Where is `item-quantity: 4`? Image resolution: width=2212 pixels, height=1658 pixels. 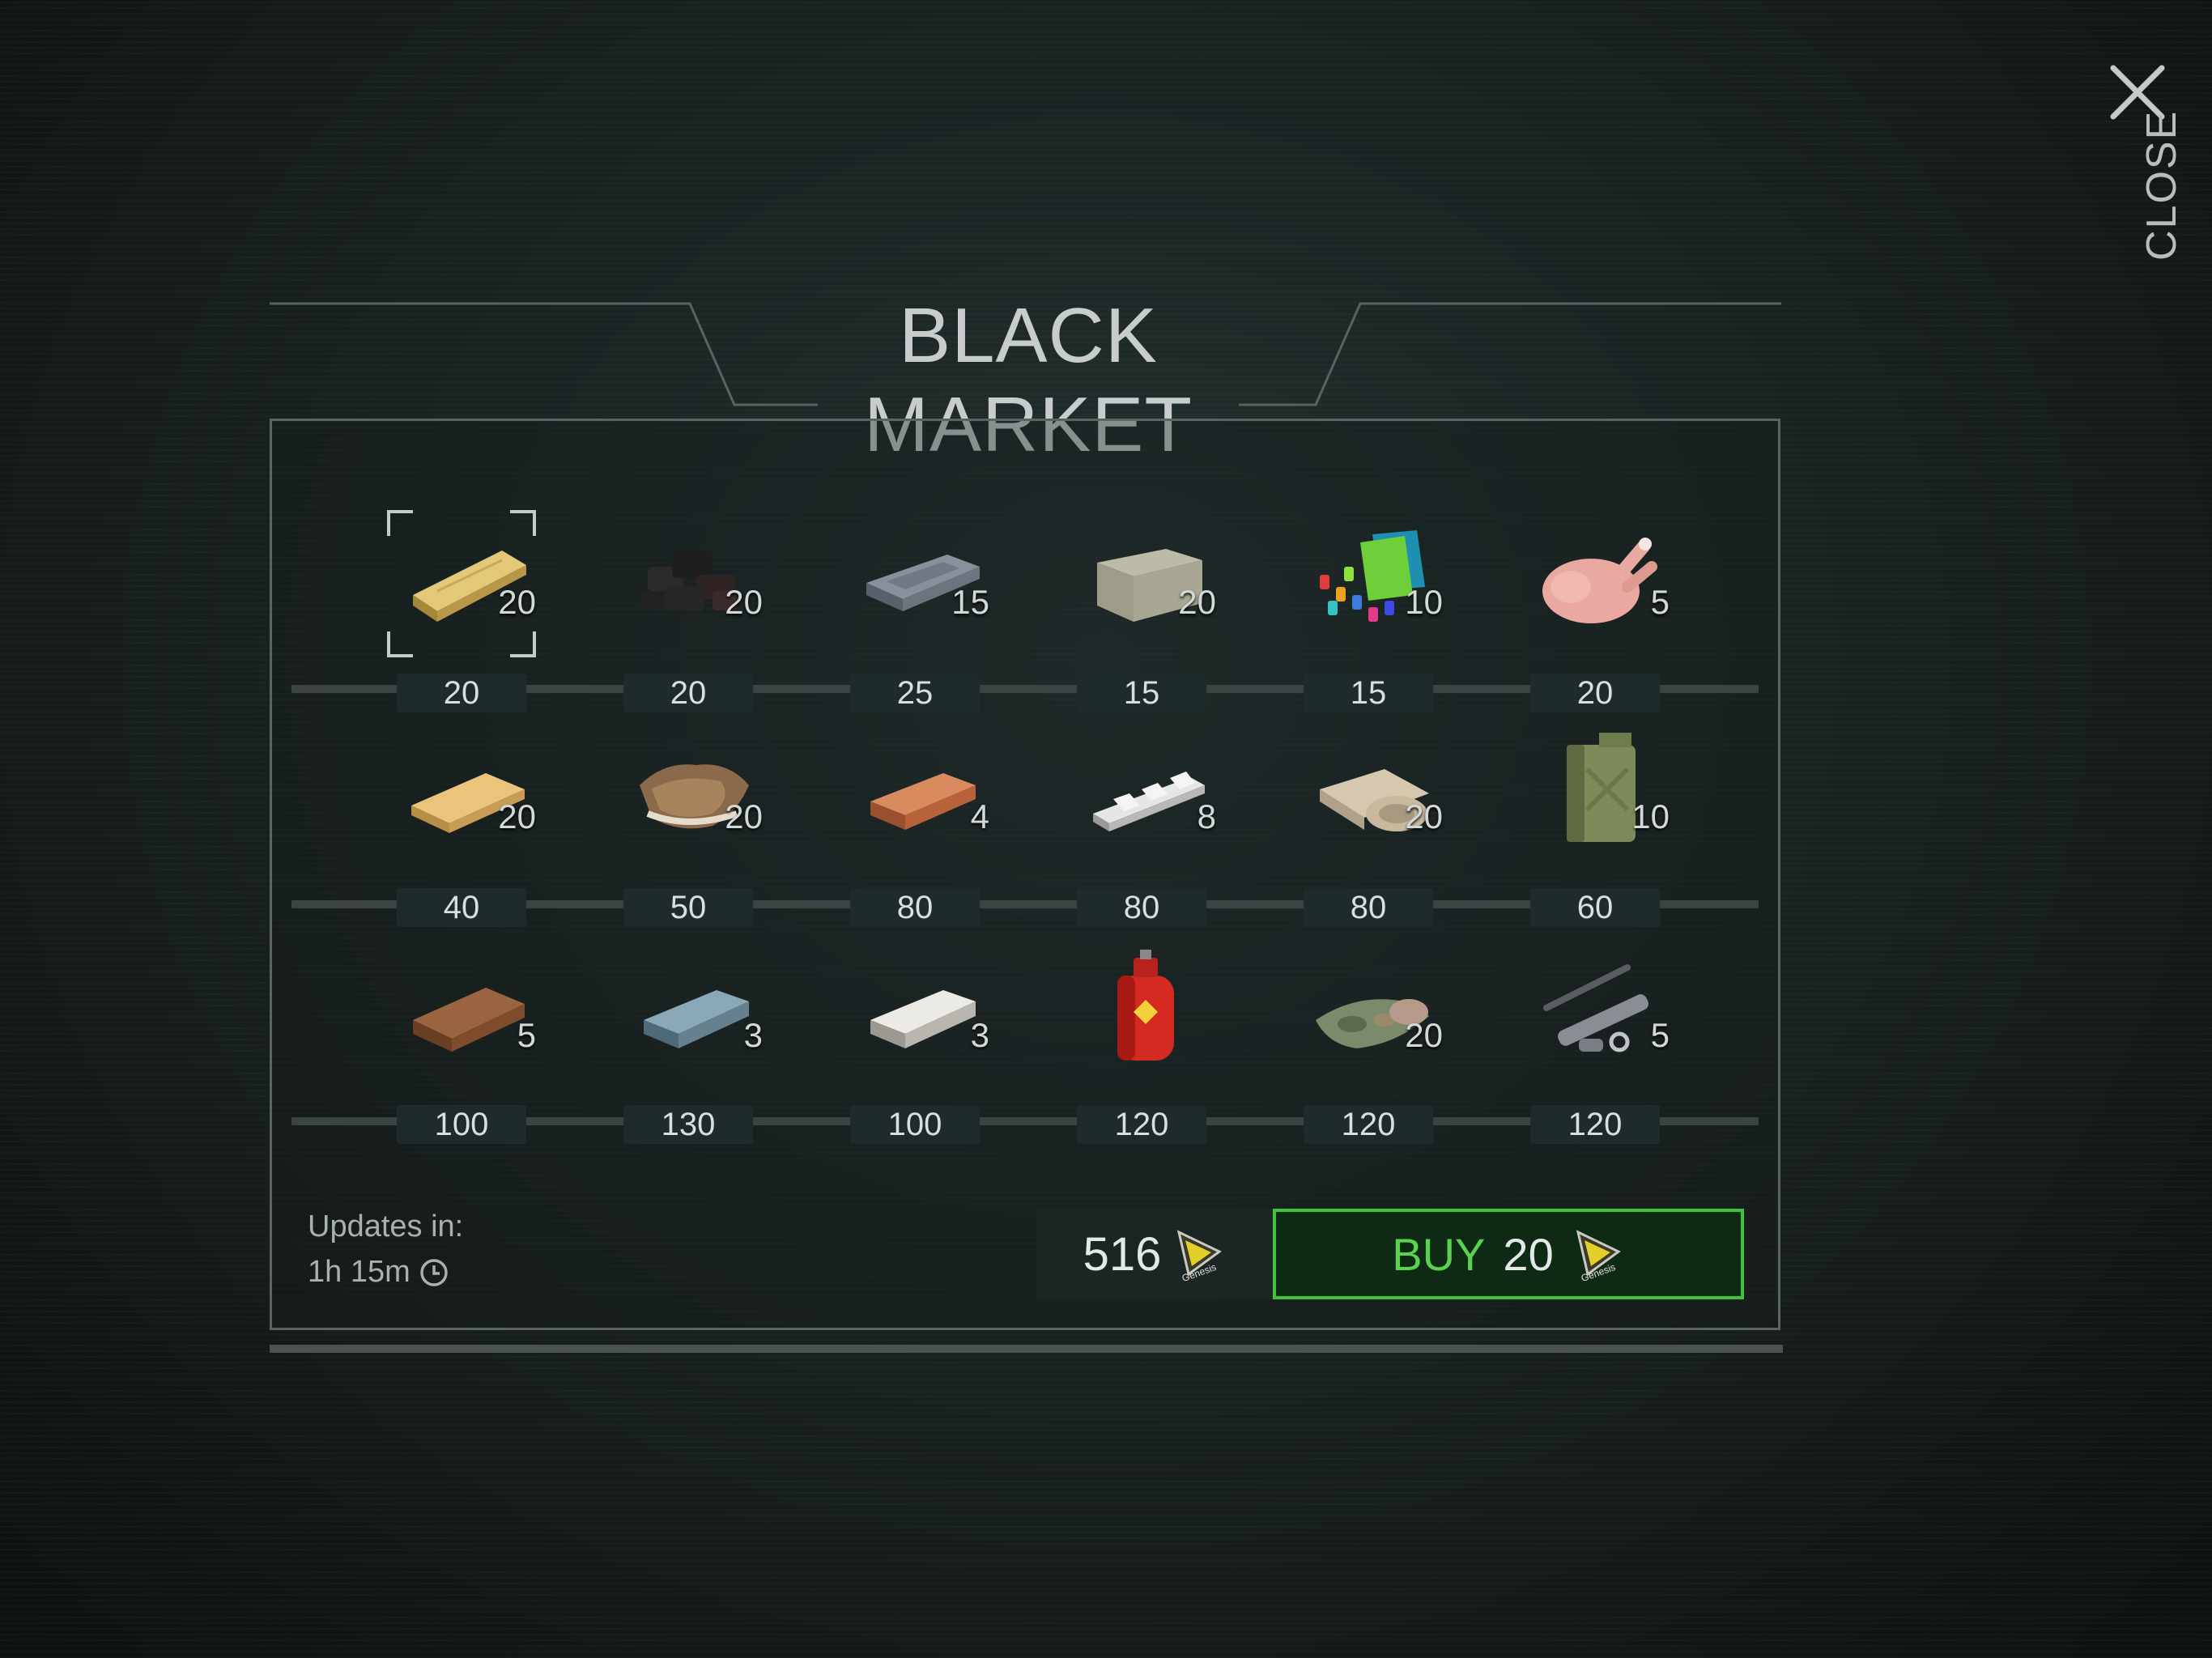
item-quantity: 4 is located at coordinates (979, 816).